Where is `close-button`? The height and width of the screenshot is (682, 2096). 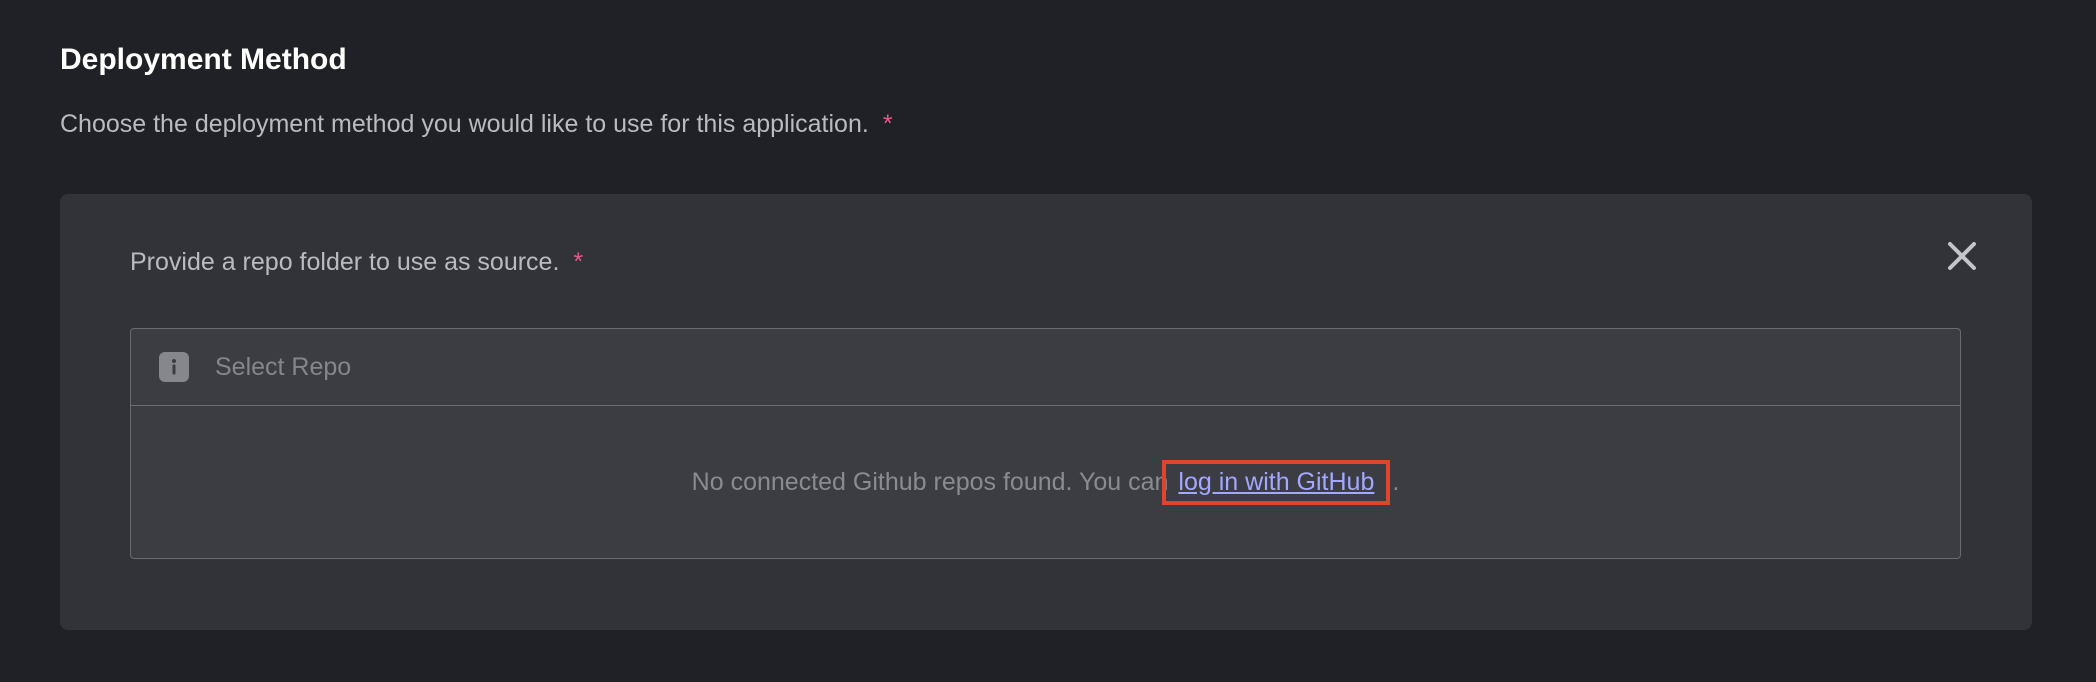
close-button is located at coordinates (1962, 256).